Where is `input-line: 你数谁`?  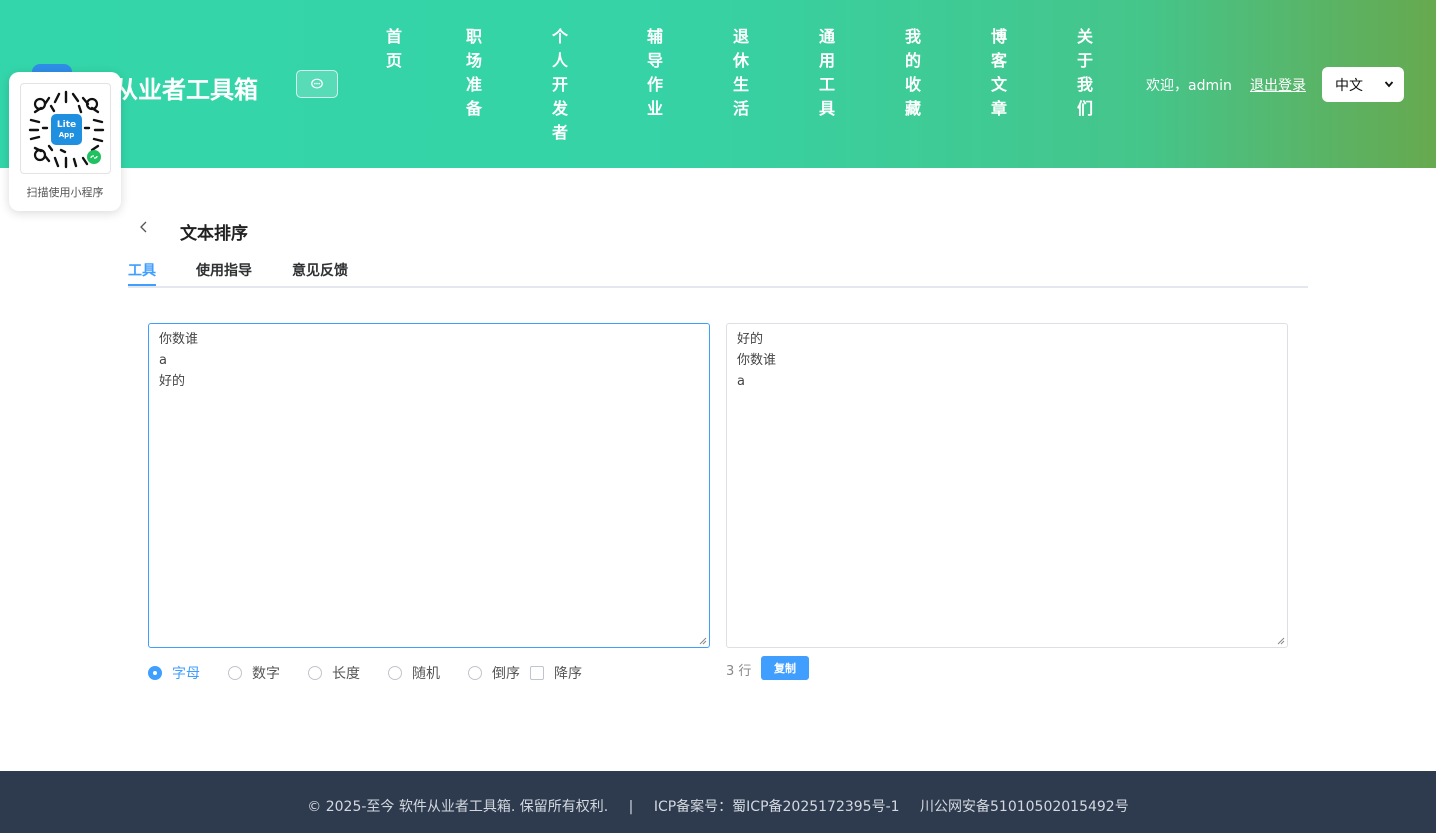 input-line: 你数谁 is located at coordinates (179, 339).